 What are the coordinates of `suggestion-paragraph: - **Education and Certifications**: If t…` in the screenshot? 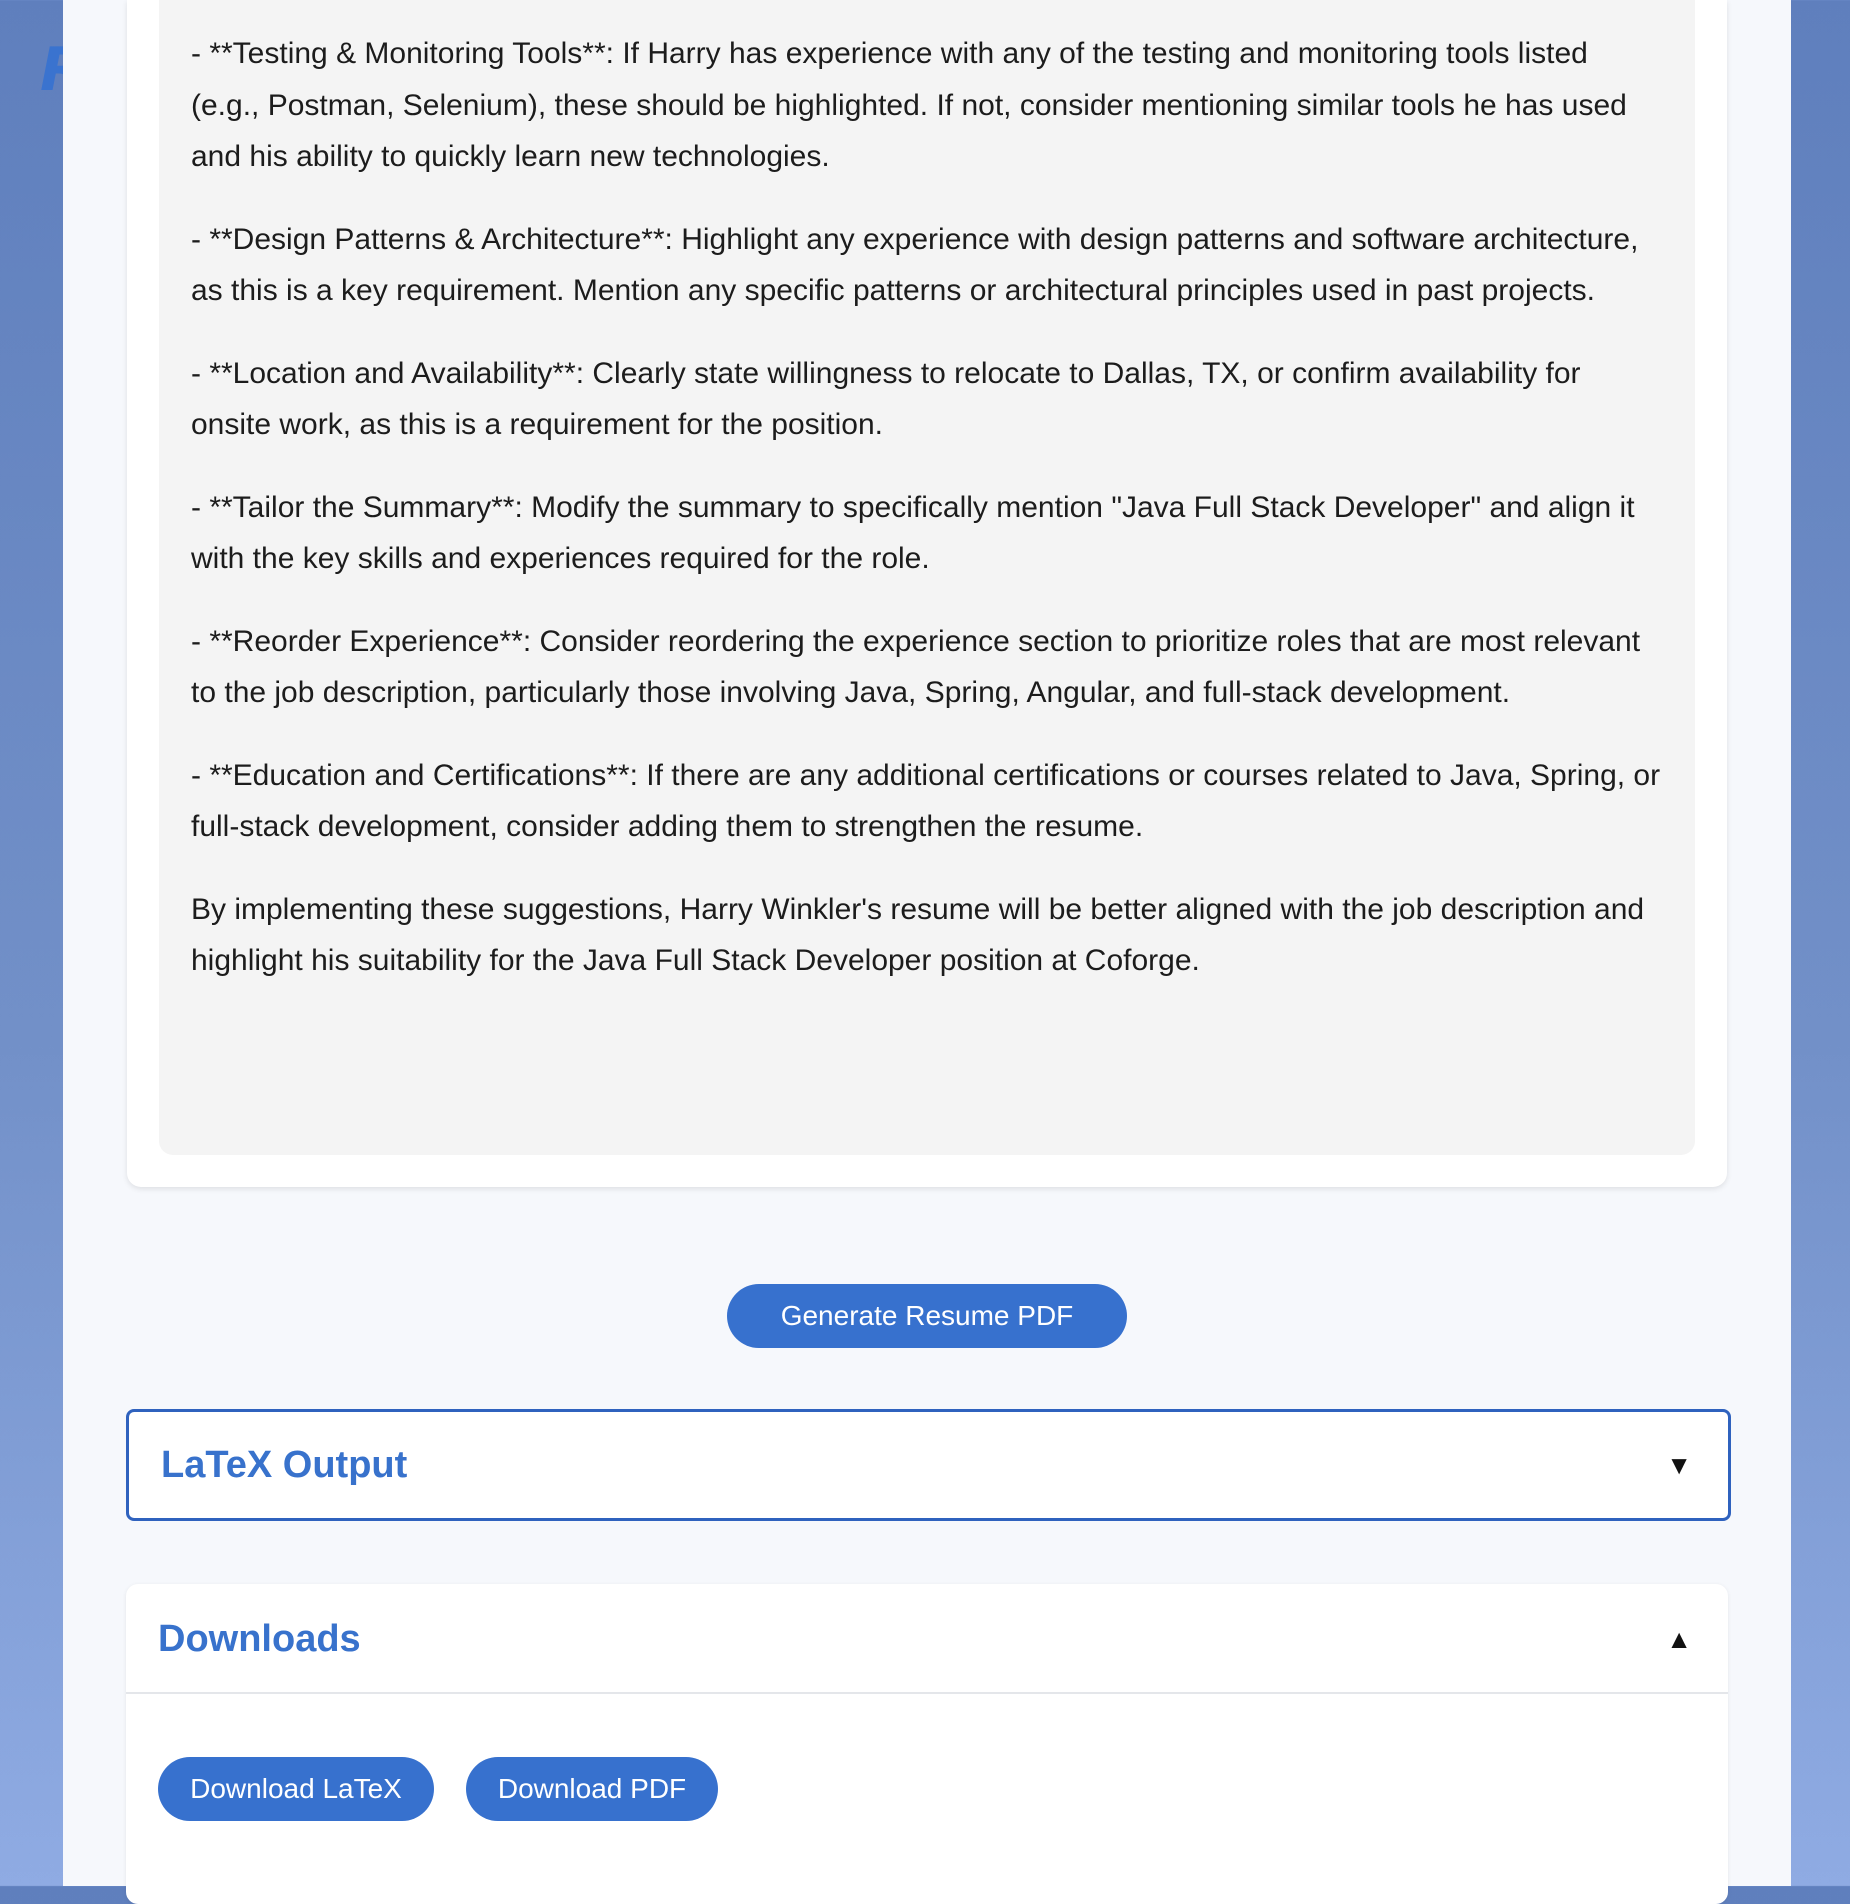 It's located at (926, 801).